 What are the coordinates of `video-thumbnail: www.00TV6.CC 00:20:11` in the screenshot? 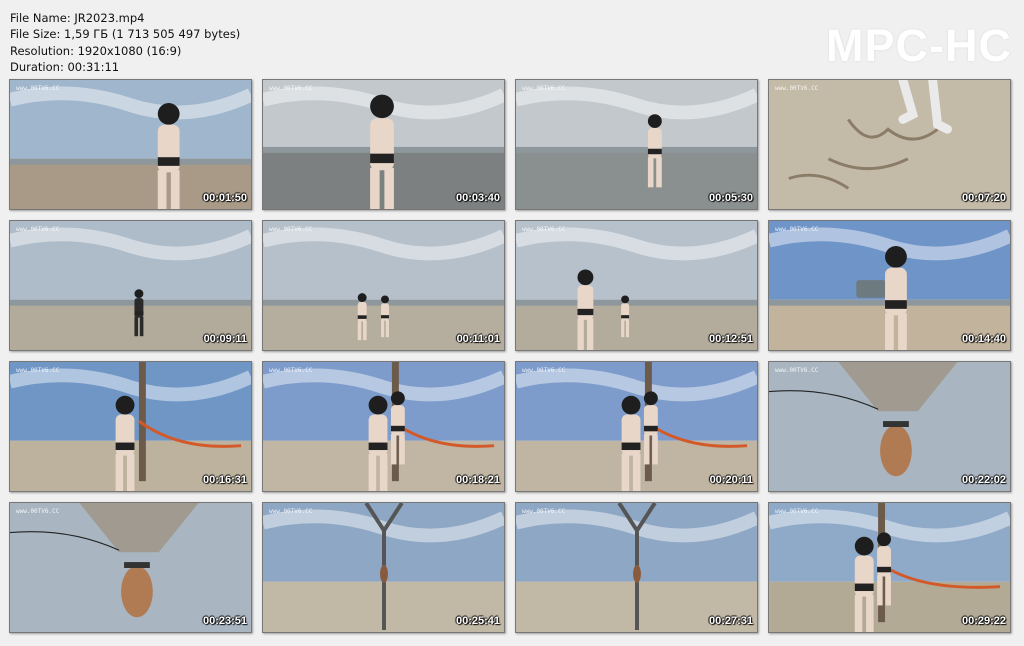 It's located at (636, 426).